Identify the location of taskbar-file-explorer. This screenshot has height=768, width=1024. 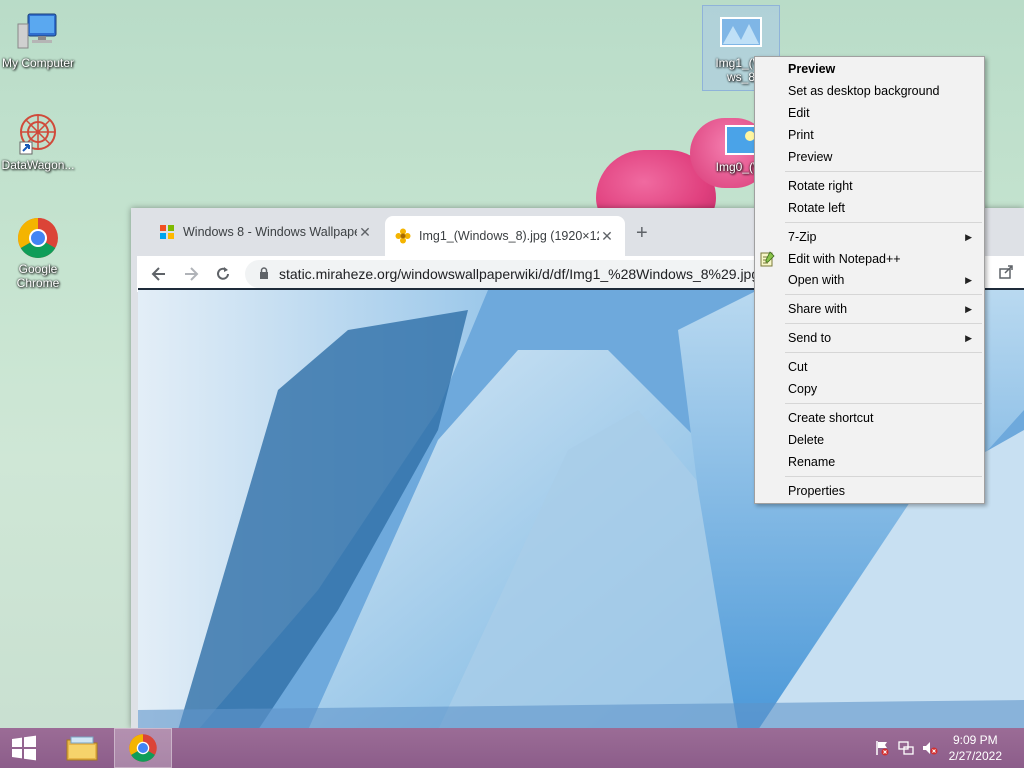
(82, 748).